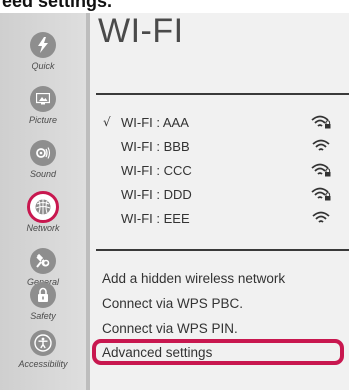 Image resolution: width=349 pixels, height=390 pixels. What do you see at coordinates (222, 195) in the screenshot?
I see `network-row-ddd: WI-FI : DDD` at bounding box center [222, 195].